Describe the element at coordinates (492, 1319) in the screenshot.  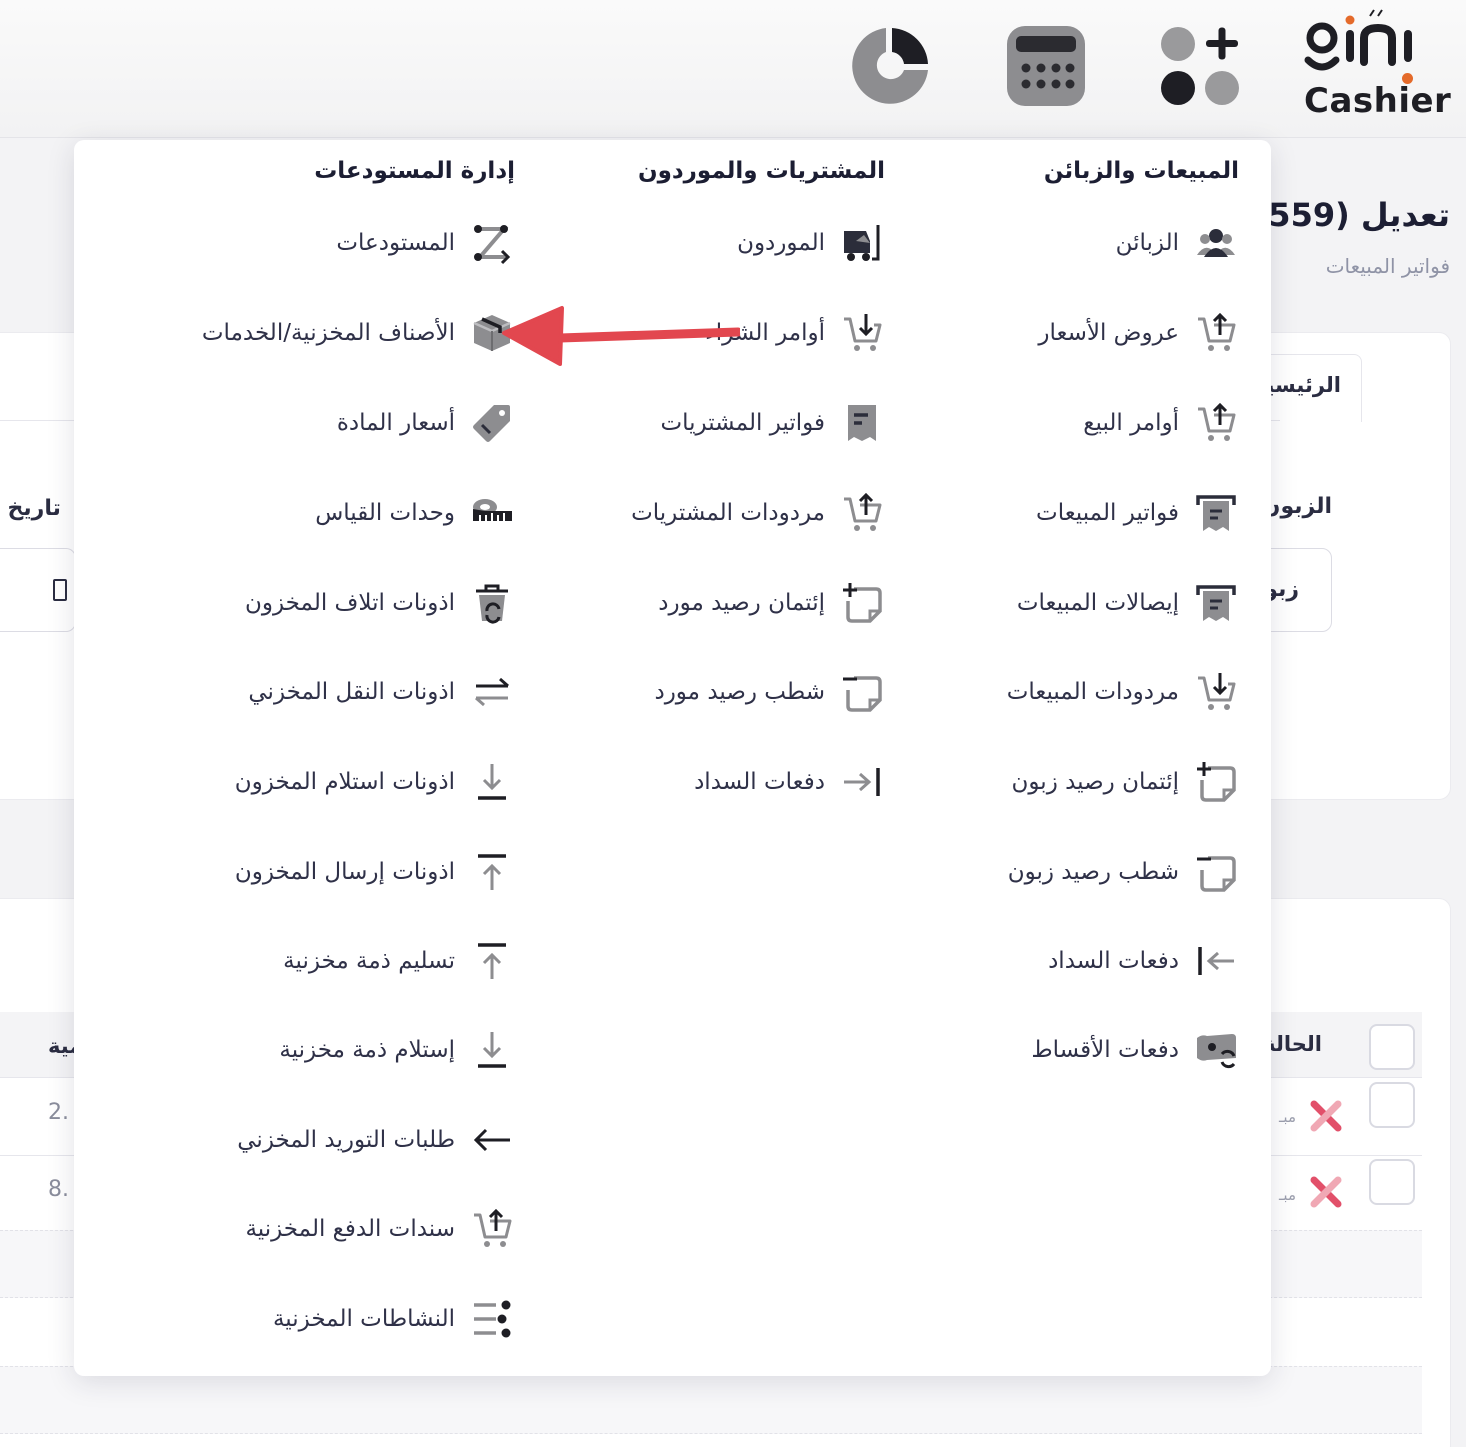
I see `activities-icon` at that location.